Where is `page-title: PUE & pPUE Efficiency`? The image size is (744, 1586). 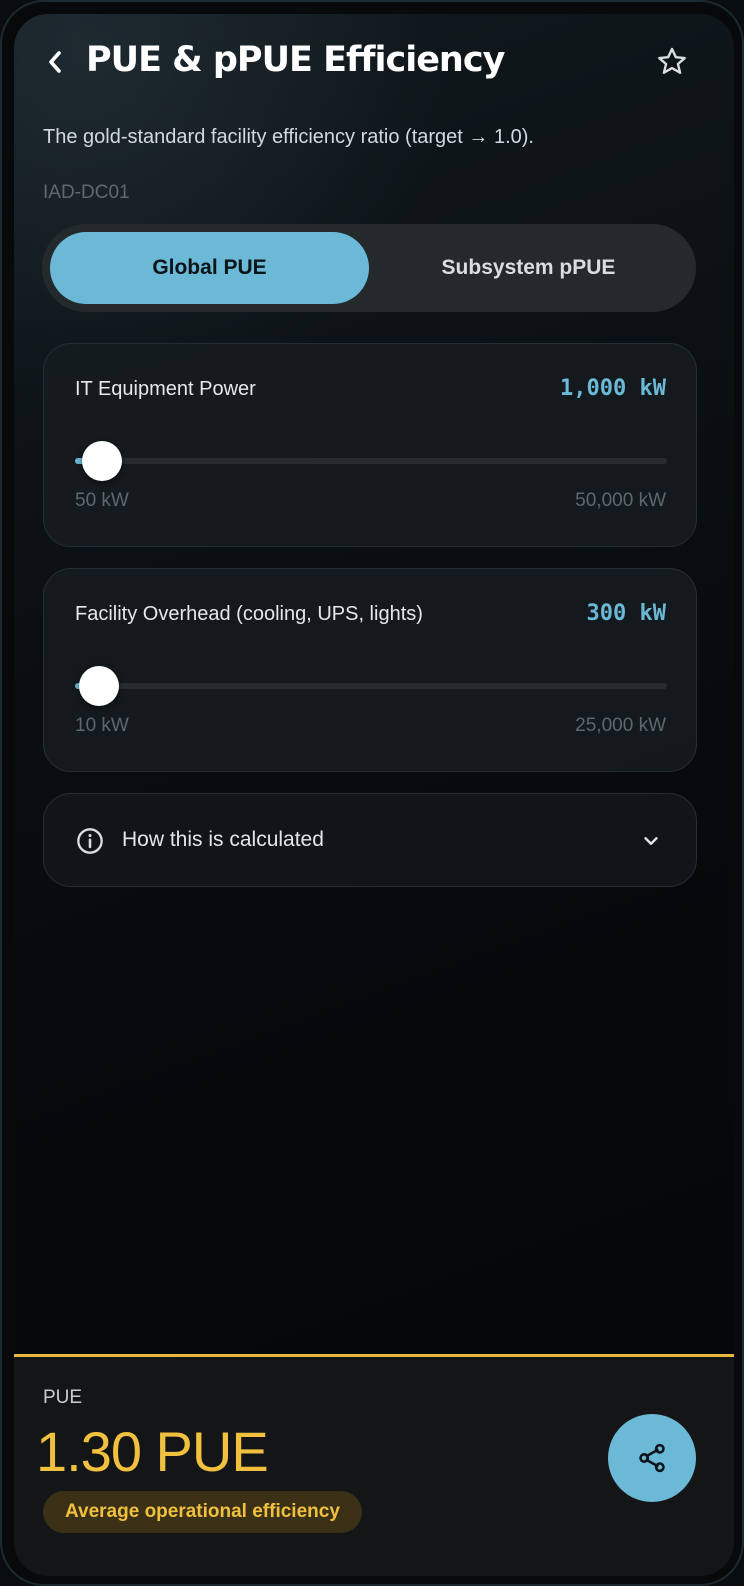
page-title: PUE & pPUE Efficiency is located at coordinates (295, 60).